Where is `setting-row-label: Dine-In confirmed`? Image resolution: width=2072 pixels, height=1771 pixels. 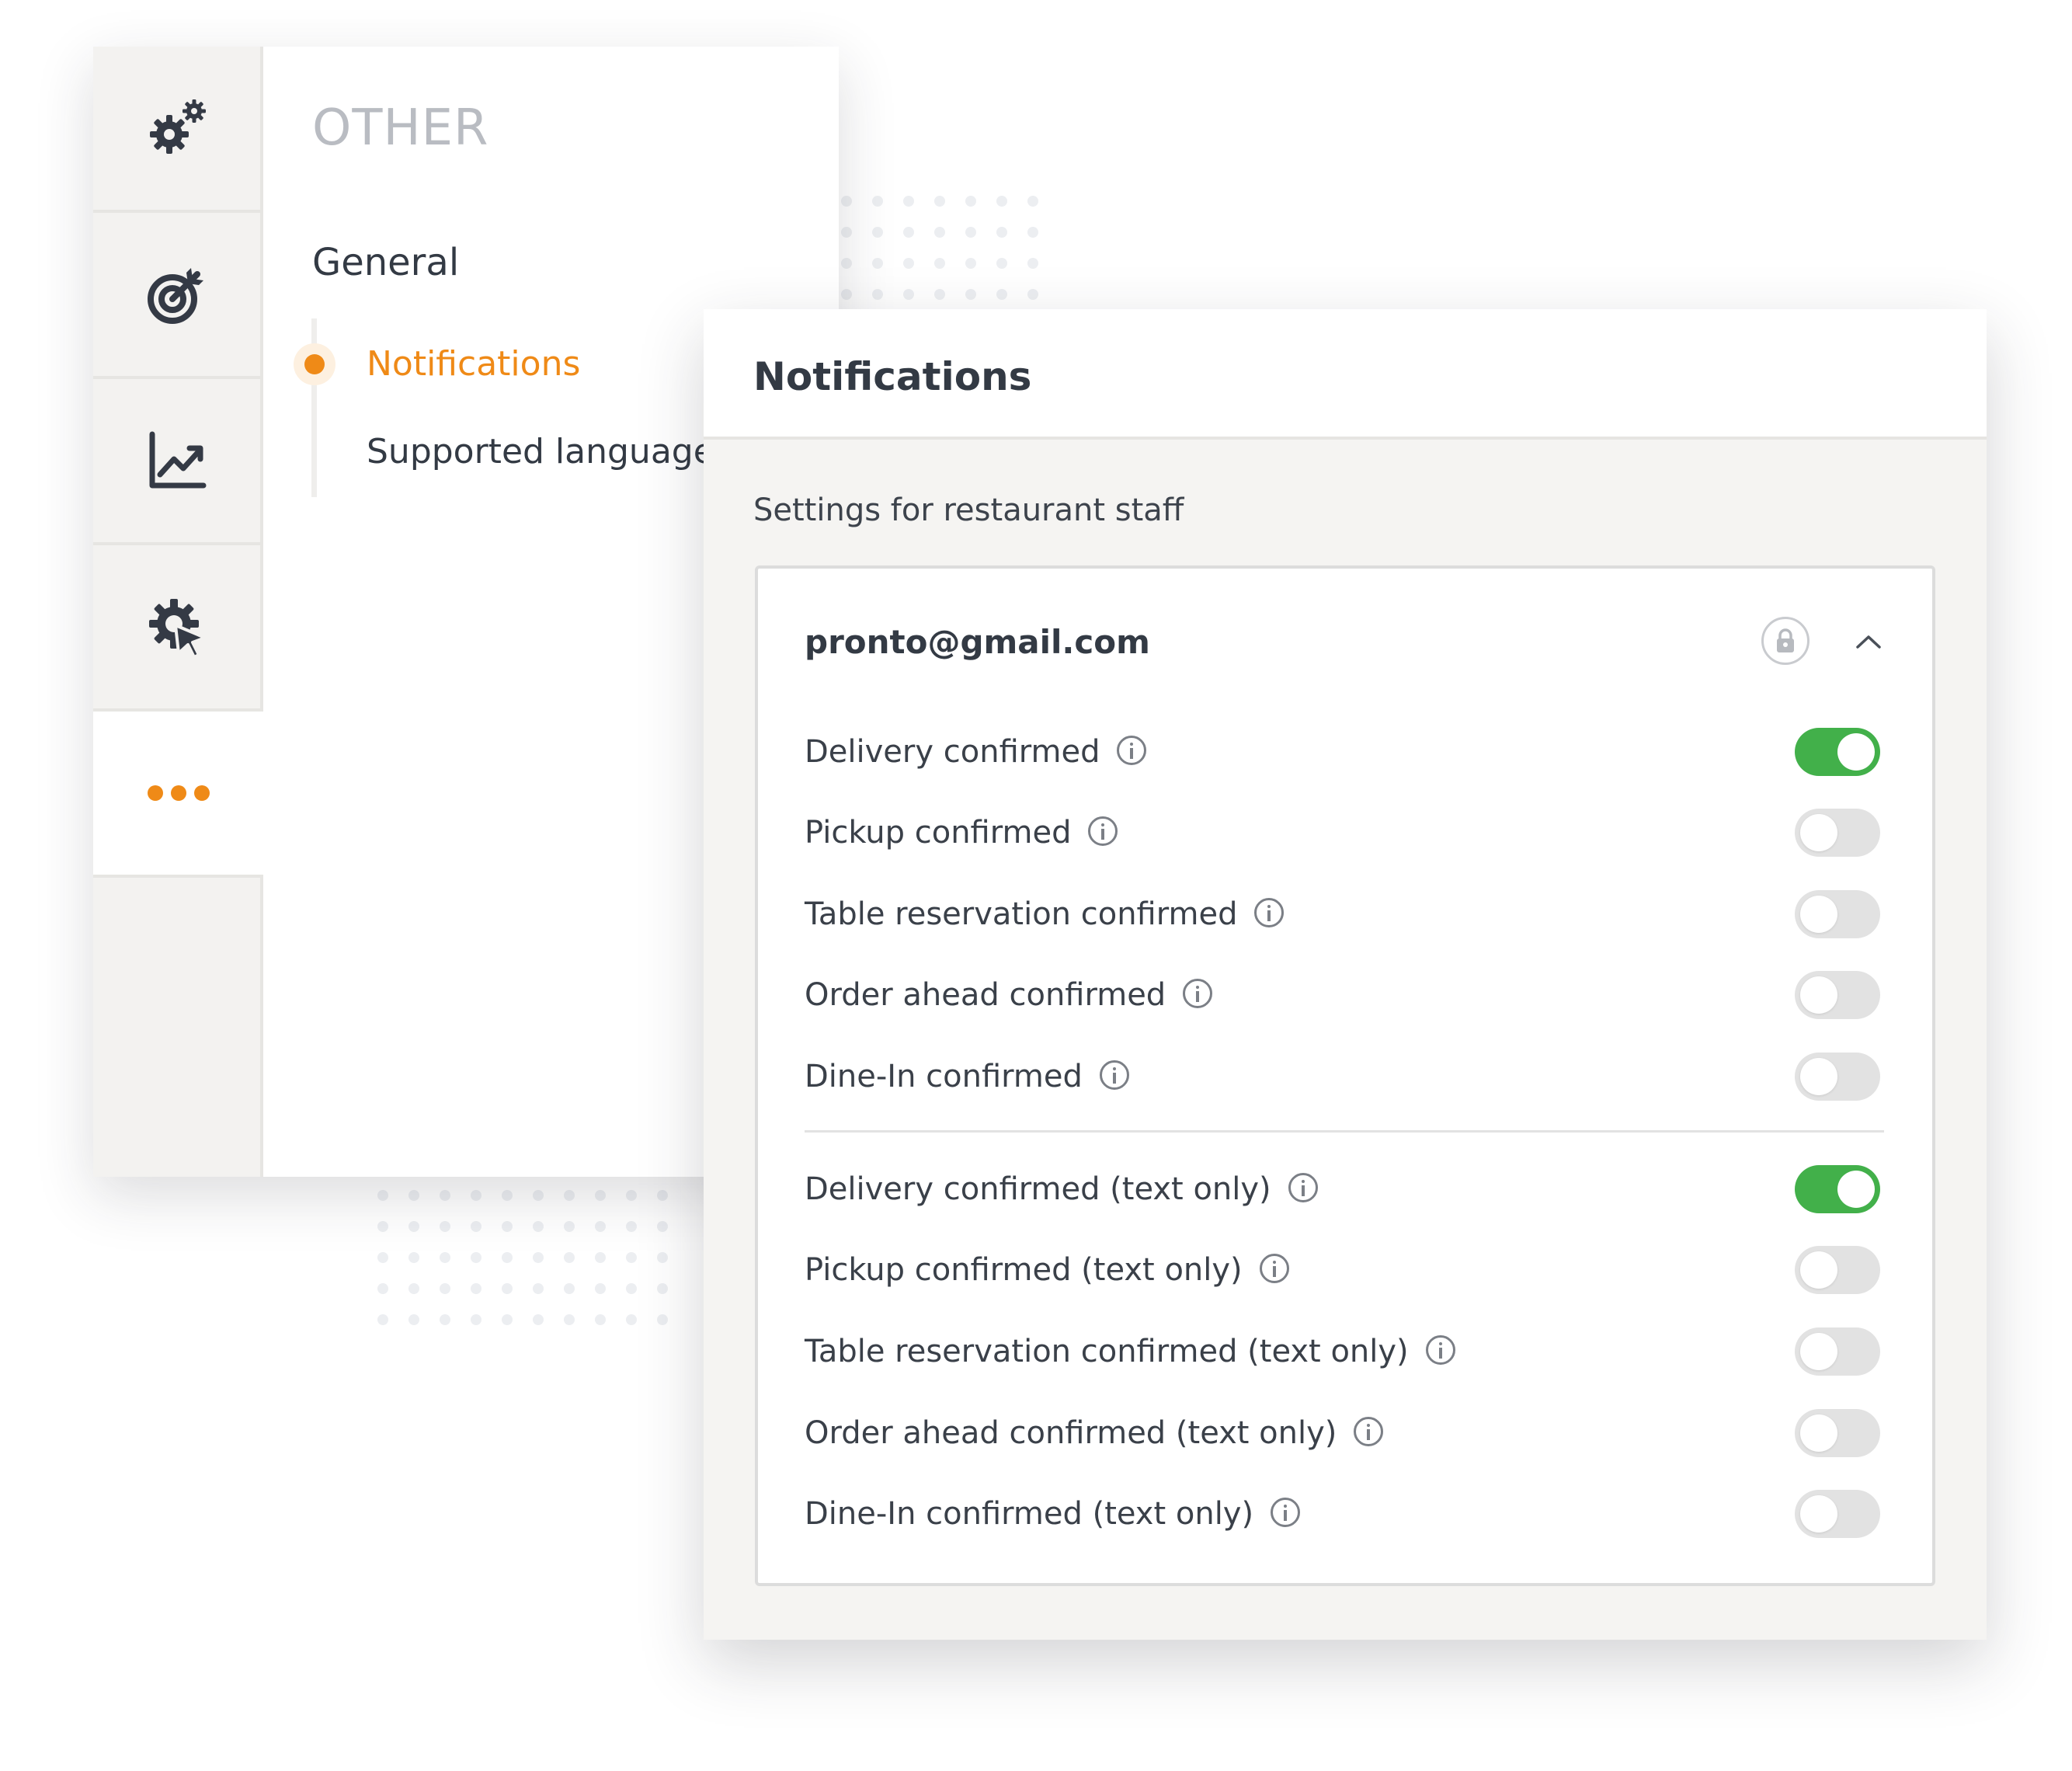 setting-row-label: Dine-In confirmed is located at coordinates (967, 1076).